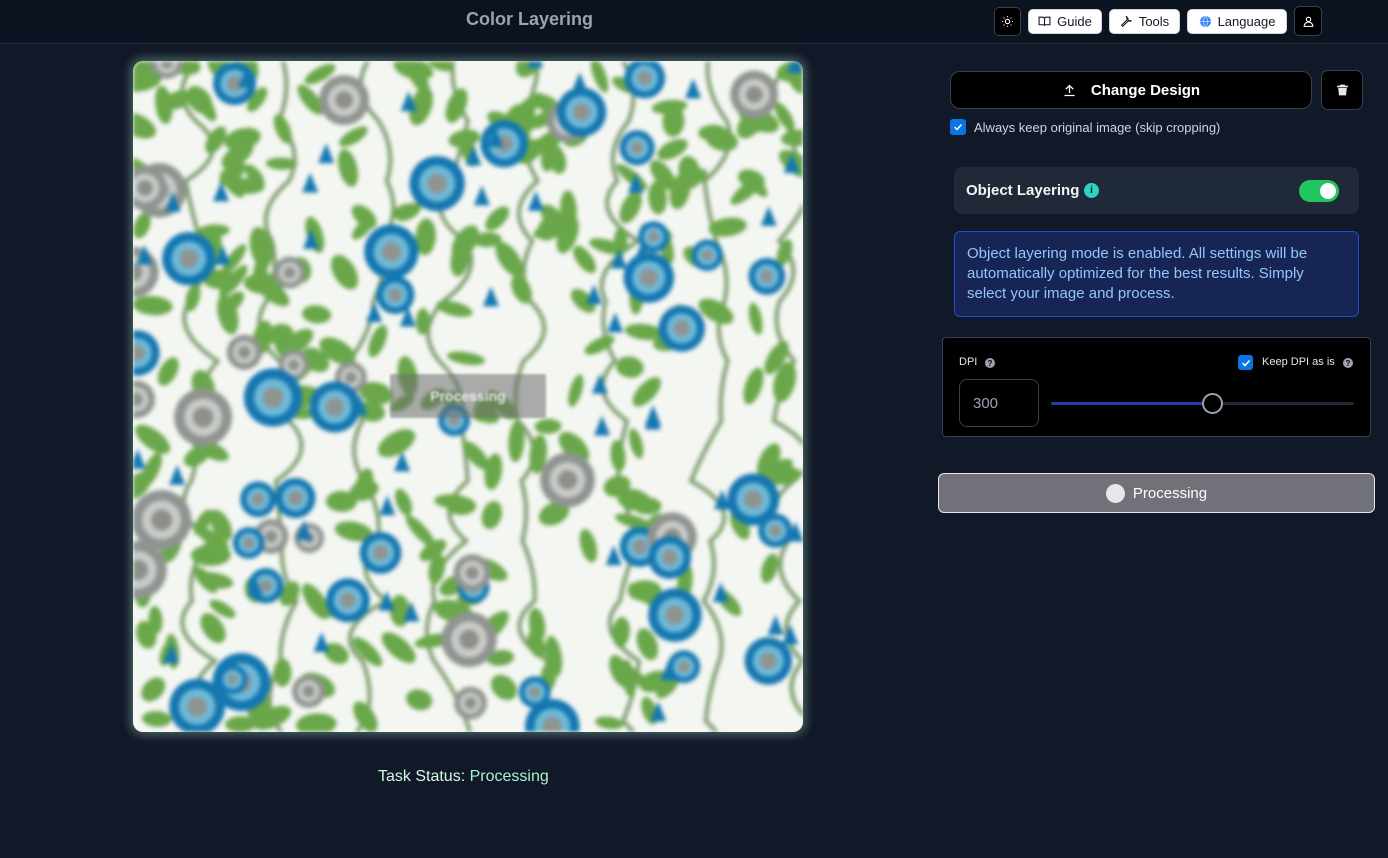 Image resolution: width=1388 pixels, height=858 pixels. I want to click on keep-dpi-checkbox, so click(1245, 362).